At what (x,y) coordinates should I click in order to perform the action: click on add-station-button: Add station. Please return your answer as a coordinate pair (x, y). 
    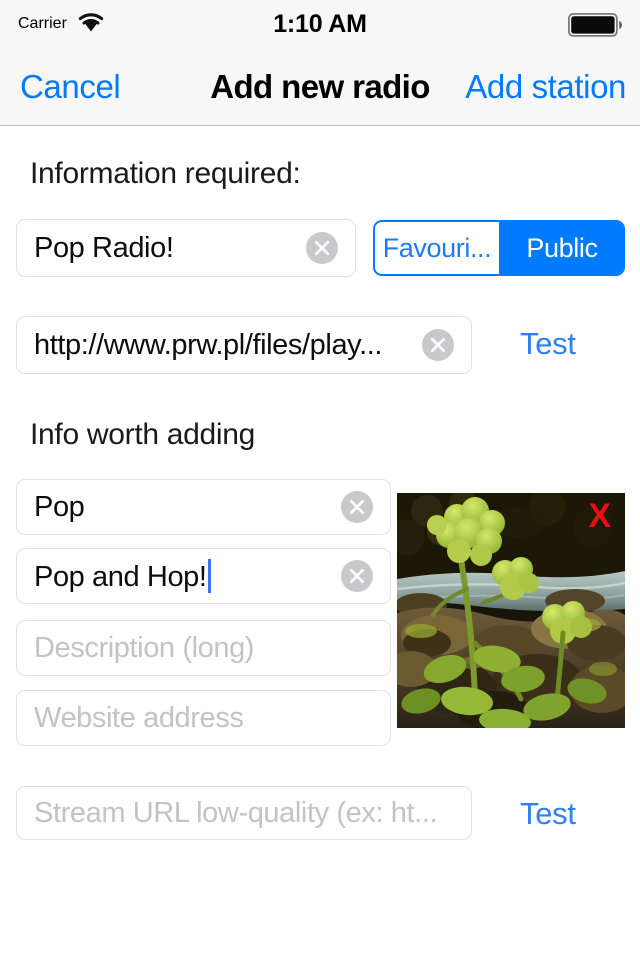
    Looking at the image, I should click on (545, 86).